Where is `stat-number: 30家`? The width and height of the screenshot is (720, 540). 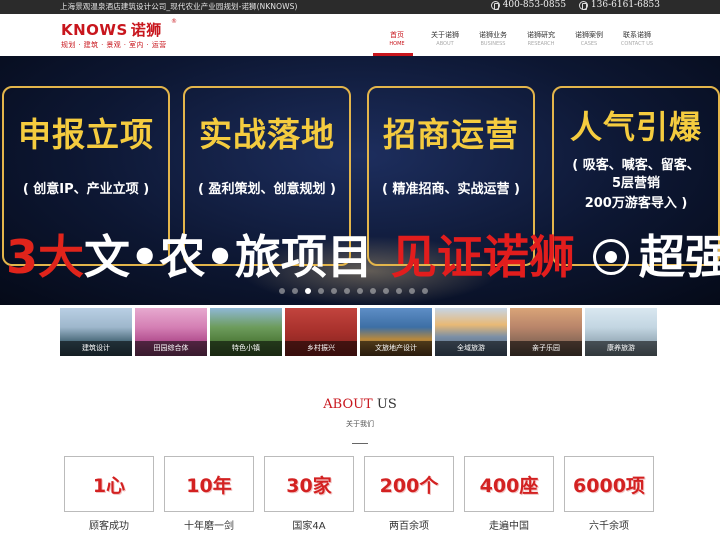
stat-number: 30家 is located at coordinates (309, 485).